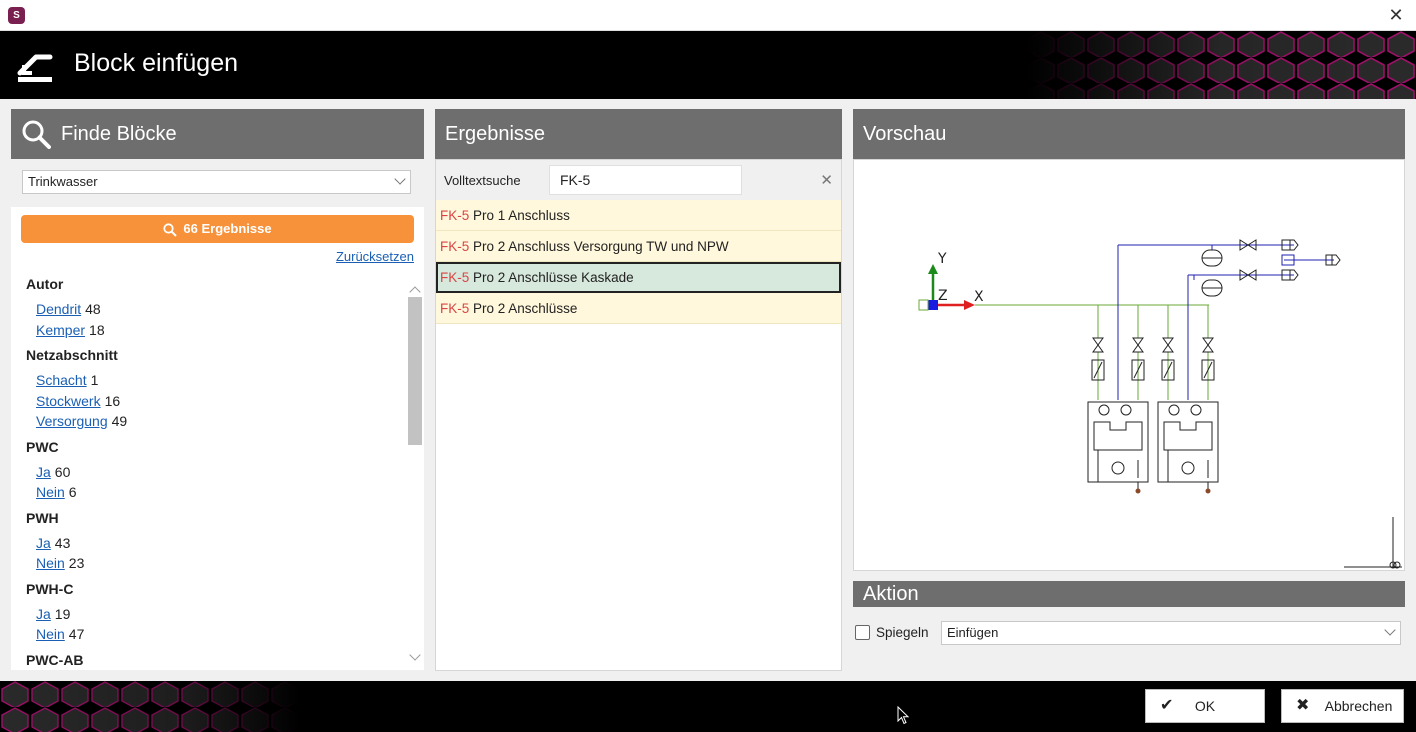  I want to click on category-select-value: Trinkwasser, so click(63, 181).